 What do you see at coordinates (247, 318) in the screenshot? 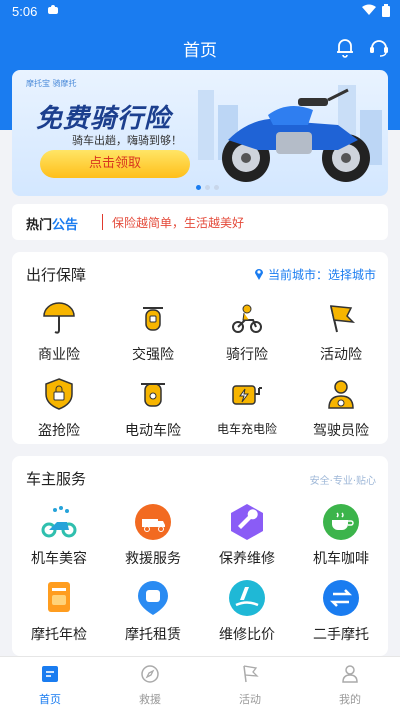
I see `rider-icon` at bounding box center [247, 318].